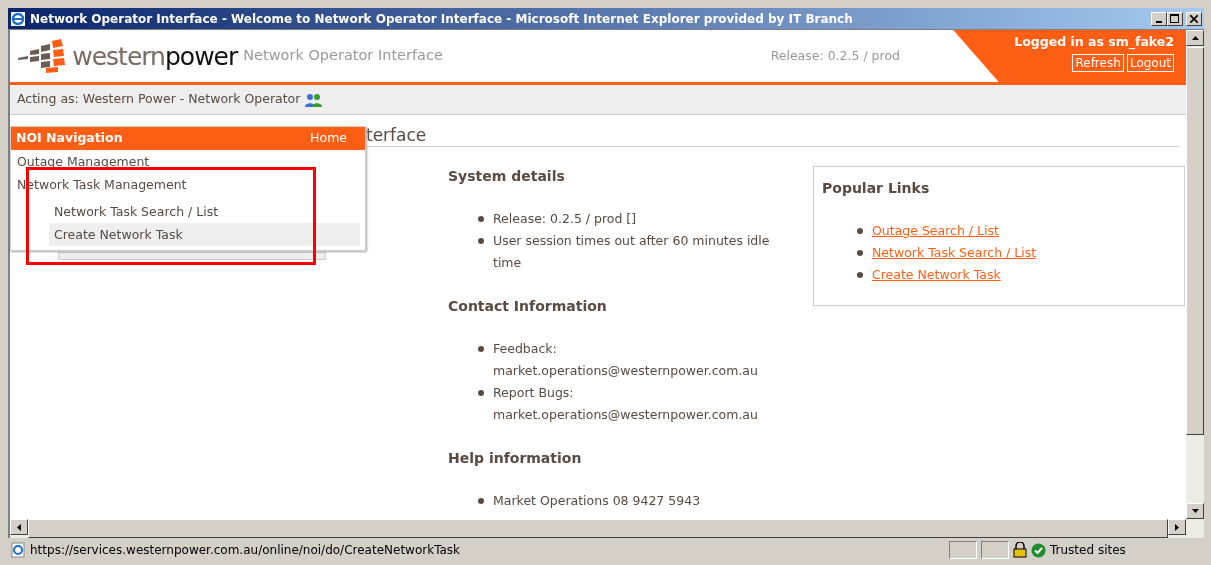 The image size is (1211, 565). Describe the element at coordinates (18, 550) in the screenshot. I see `page-icon` at that location.